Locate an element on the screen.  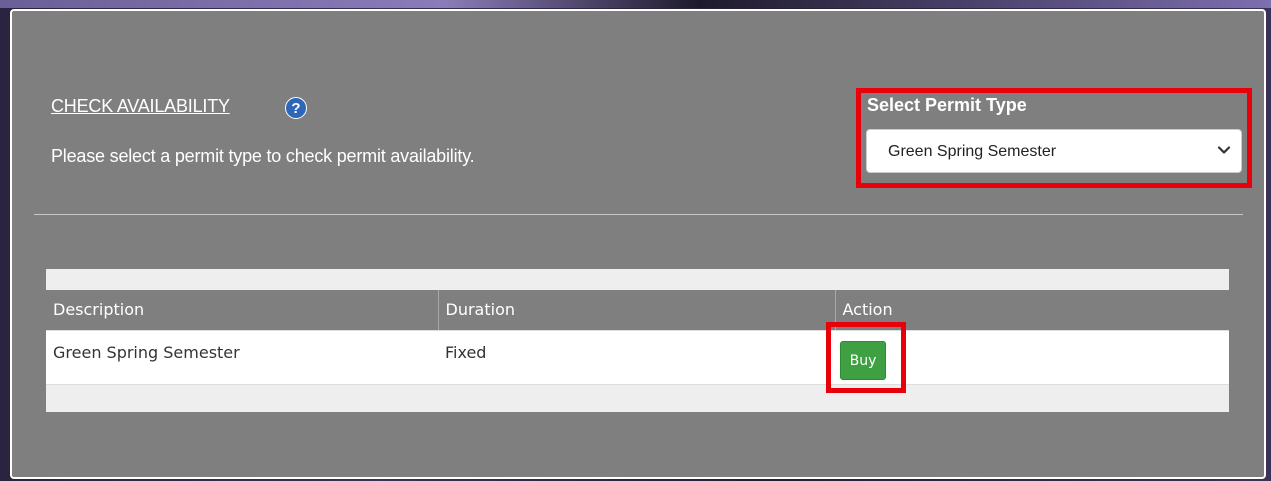
column-header-duration: Duration is located at coordinates (637, 310).